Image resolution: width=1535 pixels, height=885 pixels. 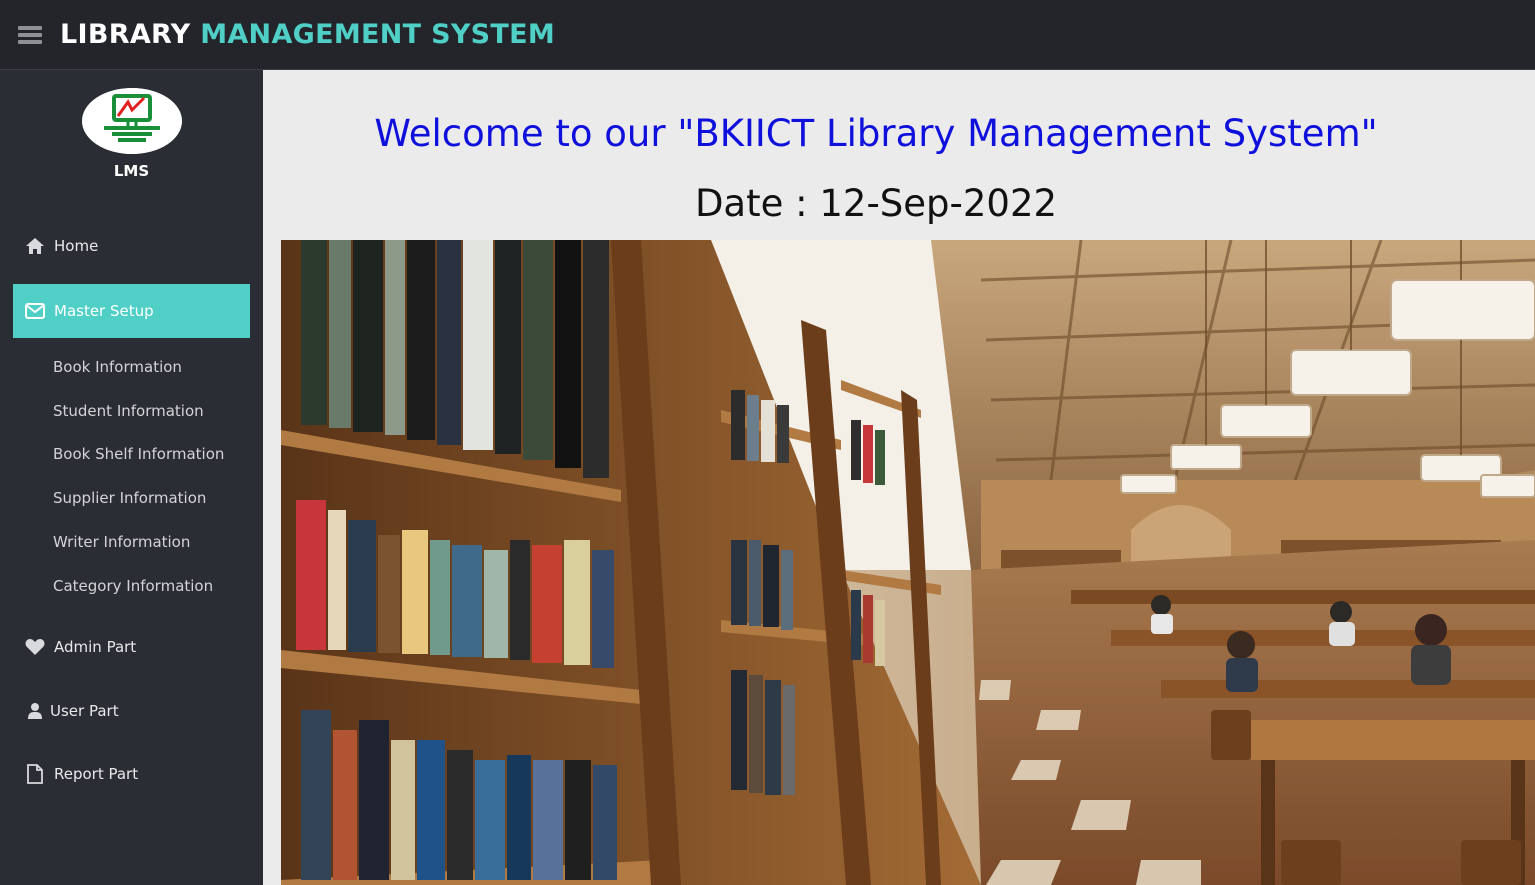 What do you see at coordinates (128, 411) in the screenshot?
I see `submenu-student-information: Student Information` at bounding box center [128, 411].